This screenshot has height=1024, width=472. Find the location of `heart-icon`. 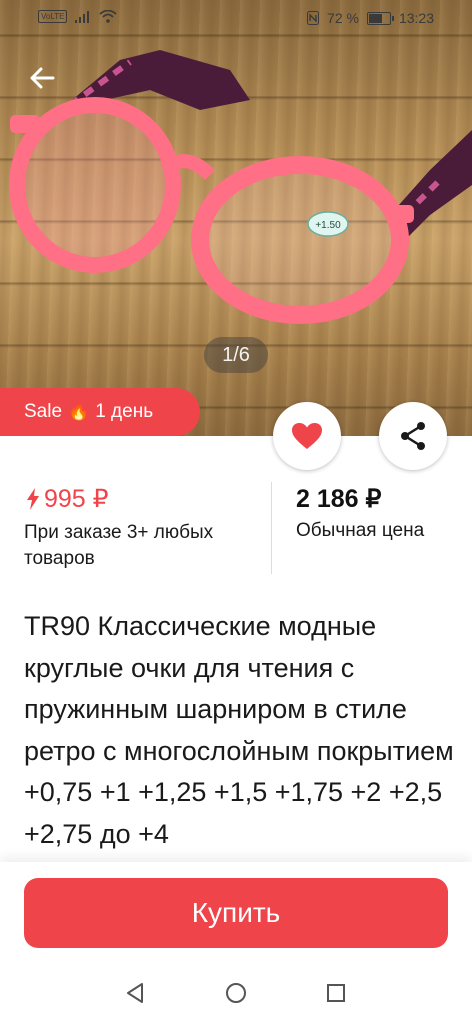

heart-icon is located at coordinates (307, 436).